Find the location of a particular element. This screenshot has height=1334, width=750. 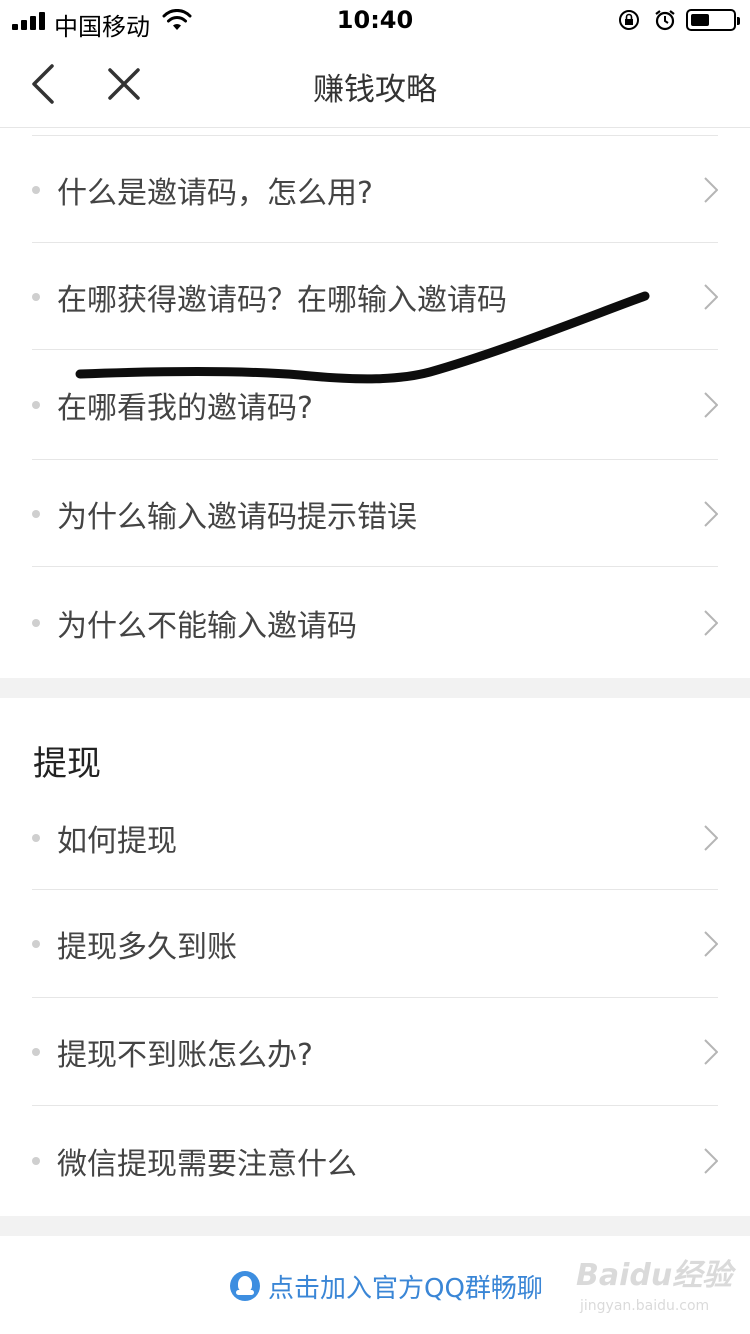

watermark-url: jingyan.baidu.com is located at coordinates (645, 1306).